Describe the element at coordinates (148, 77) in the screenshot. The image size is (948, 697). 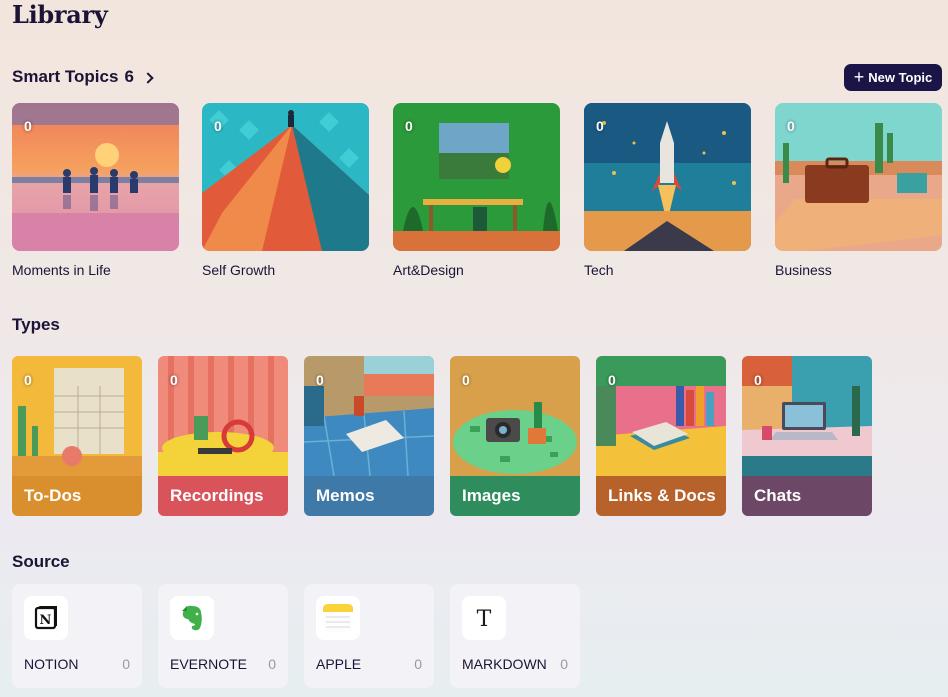
I see `chevron-right-icon` at that location.